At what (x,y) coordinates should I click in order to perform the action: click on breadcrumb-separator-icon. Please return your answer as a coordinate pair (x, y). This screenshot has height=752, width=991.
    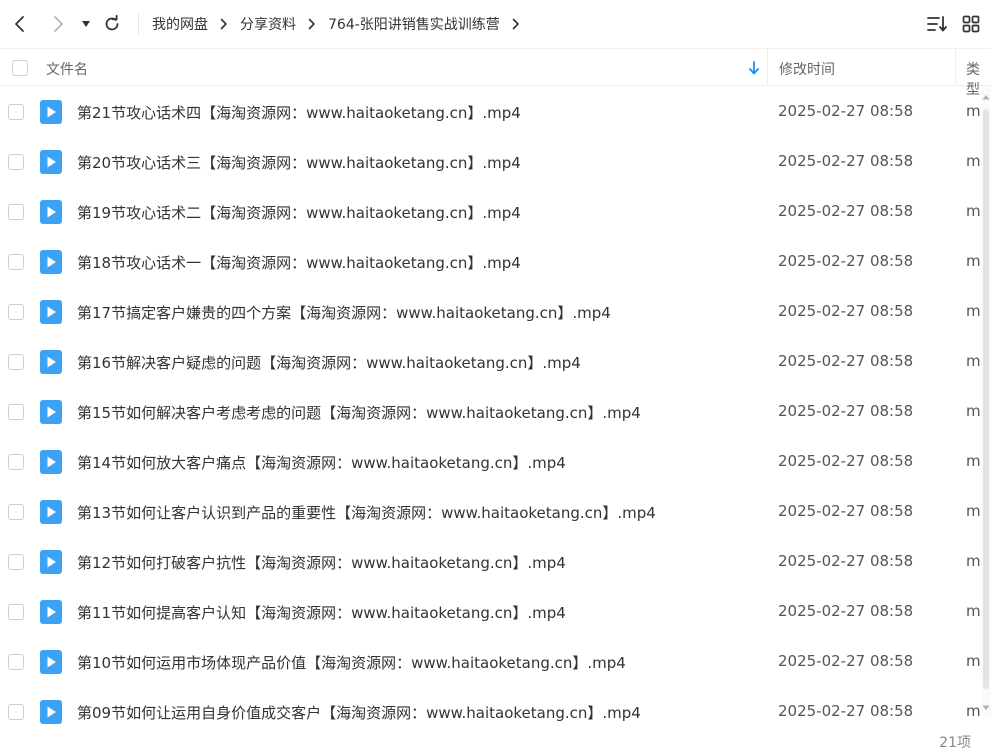
    Looking at the image, I should click on (224, 24).